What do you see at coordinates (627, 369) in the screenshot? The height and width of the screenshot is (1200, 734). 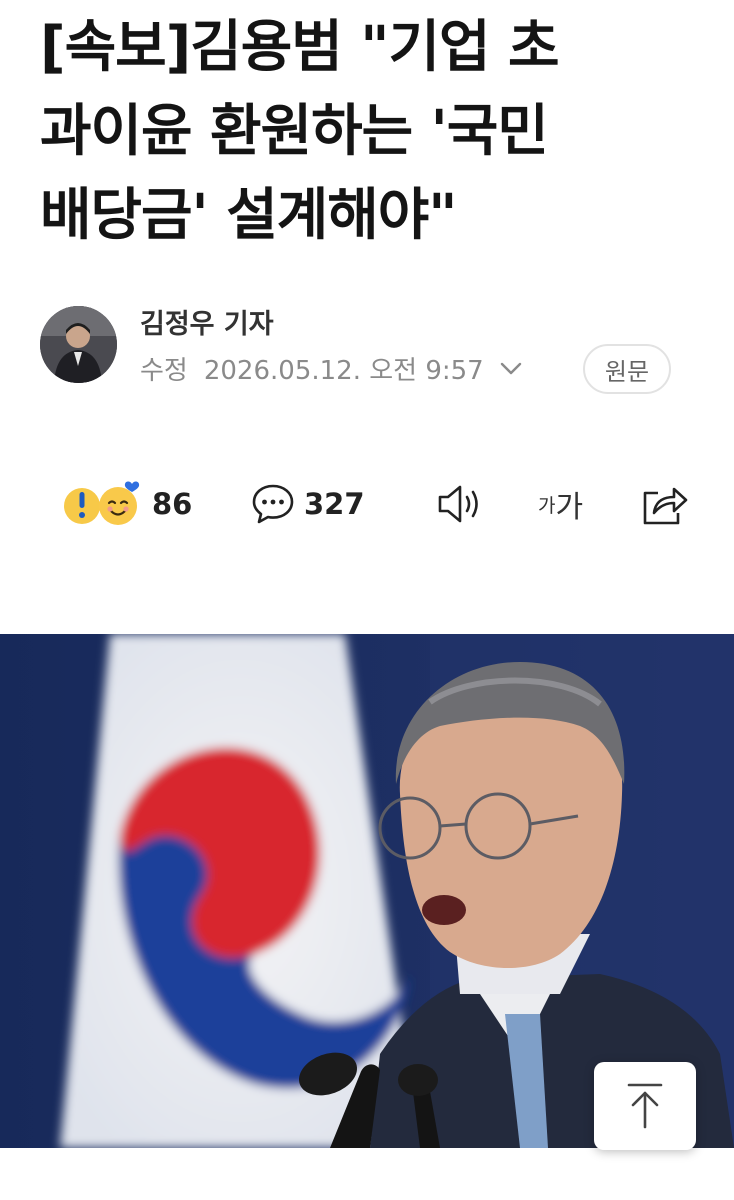 I see `original-article-button: 원문` at bounding box center [627, 369].